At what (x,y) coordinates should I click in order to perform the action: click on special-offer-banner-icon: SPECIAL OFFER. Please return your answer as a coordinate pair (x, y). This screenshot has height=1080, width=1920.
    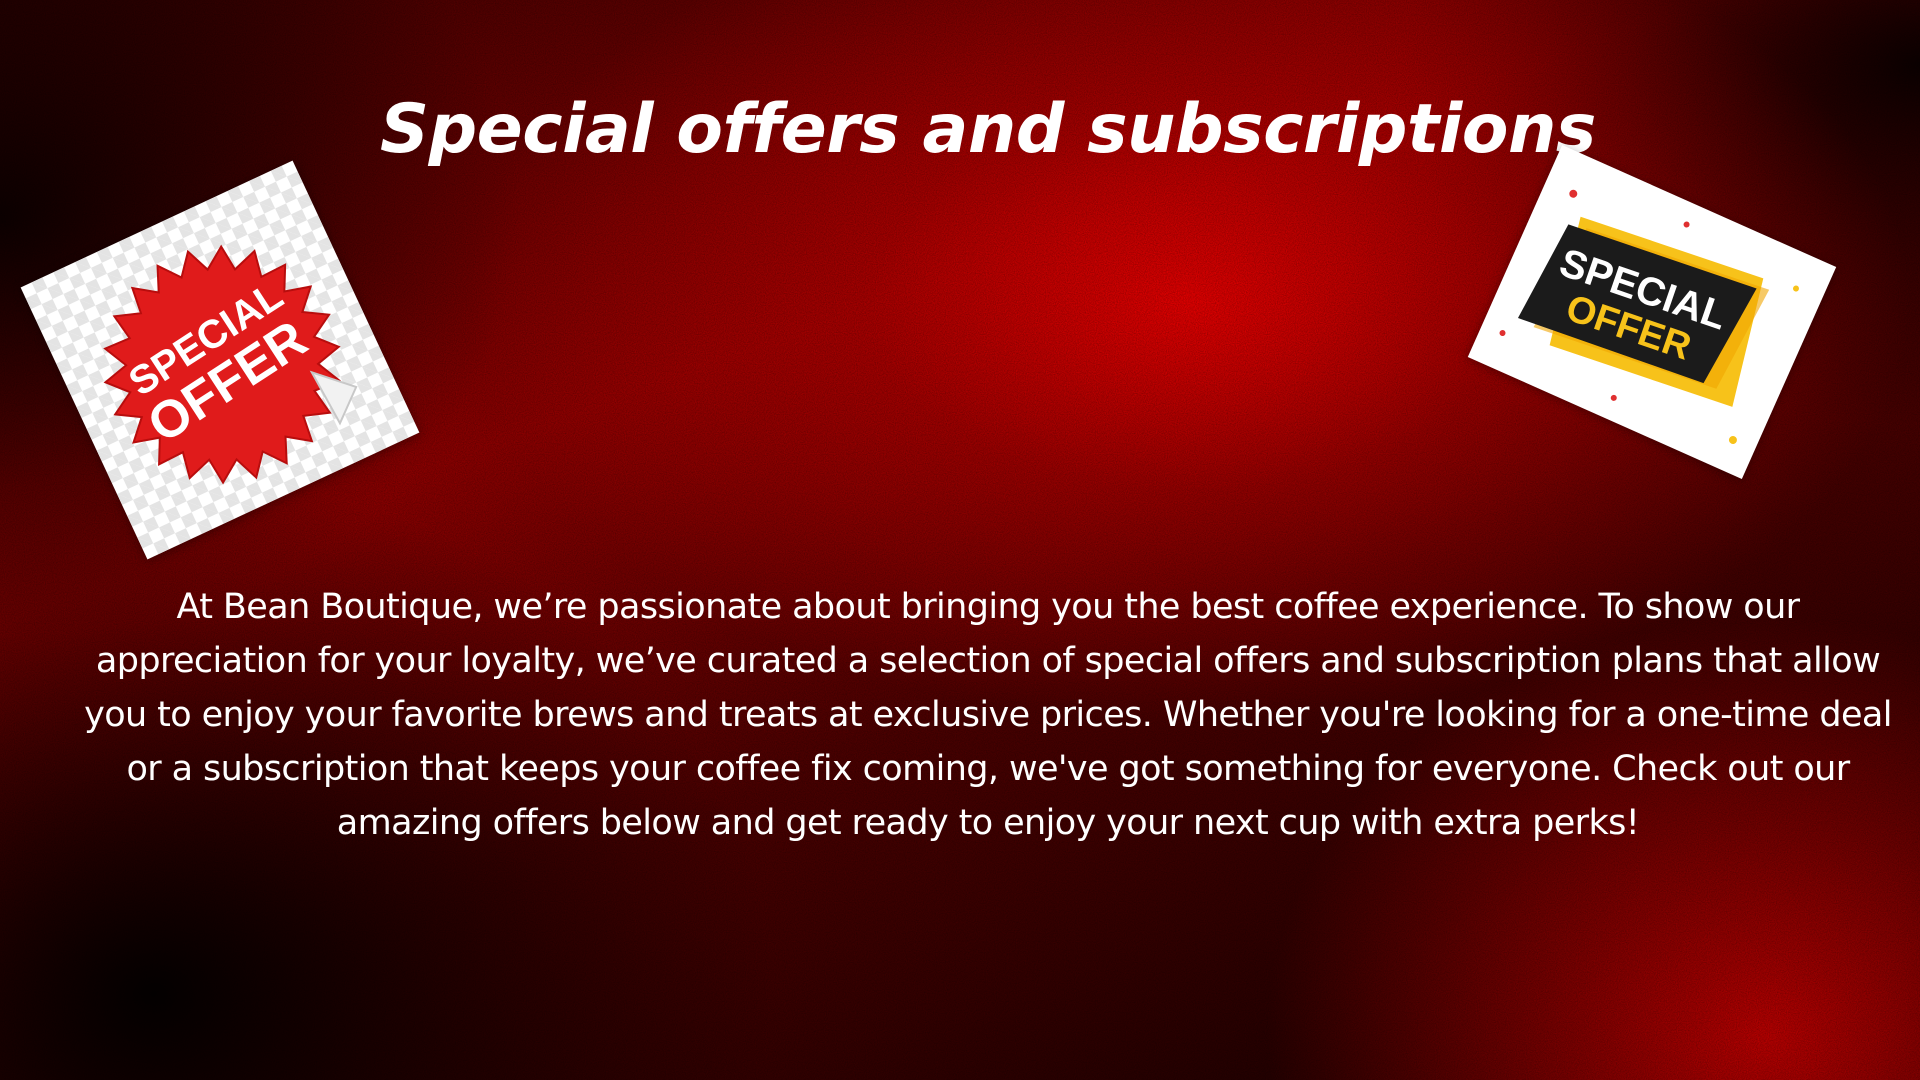
    Looking at the image, I should click on (1649, 316).